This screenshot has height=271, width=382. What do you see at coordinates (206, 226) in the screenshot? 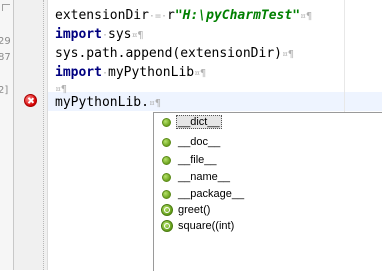
I see `completion-item-label: square((int)` at bounding box center [206, 226].